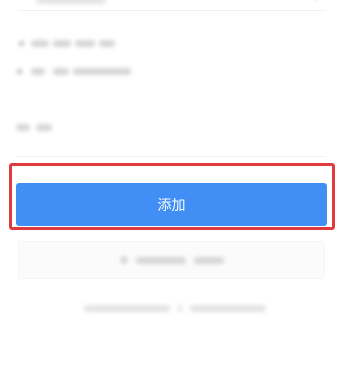 The image size is (344, 372). I want to click on secondary-button, so click(171, 260).